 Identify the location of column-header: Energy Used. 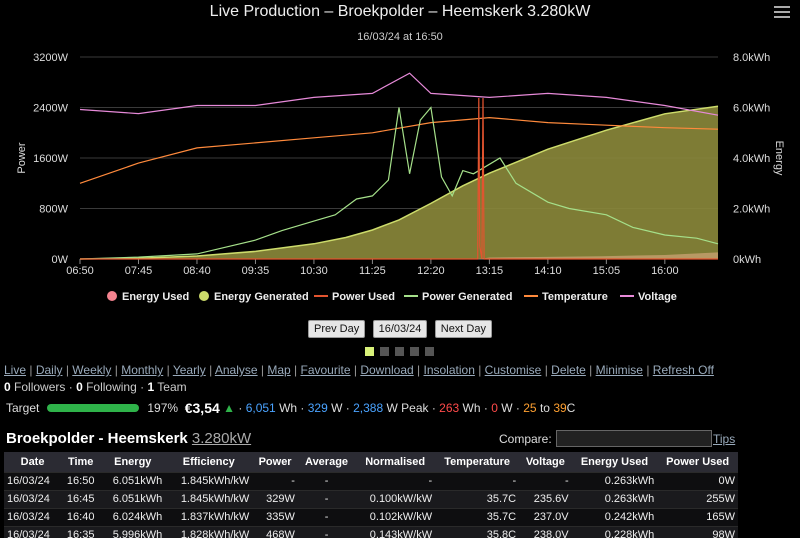
(614, 462).